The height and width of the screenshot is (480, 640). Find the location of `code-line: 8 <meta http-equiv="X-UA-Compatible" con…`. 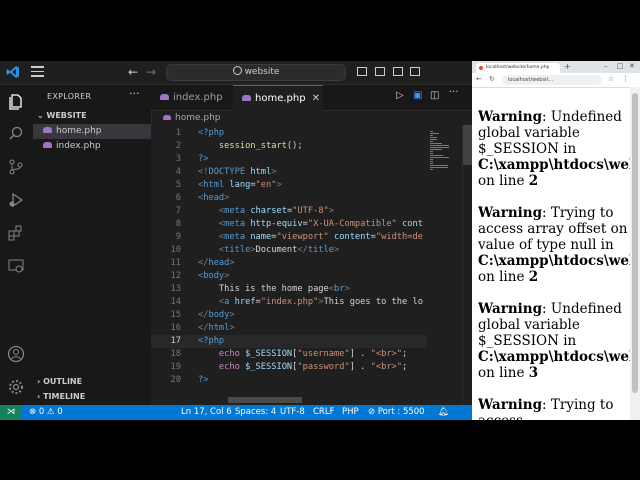

code-line: 8 <meta http-equiv="X-UA-Compatible" con… is located at coordinates (289, 224).